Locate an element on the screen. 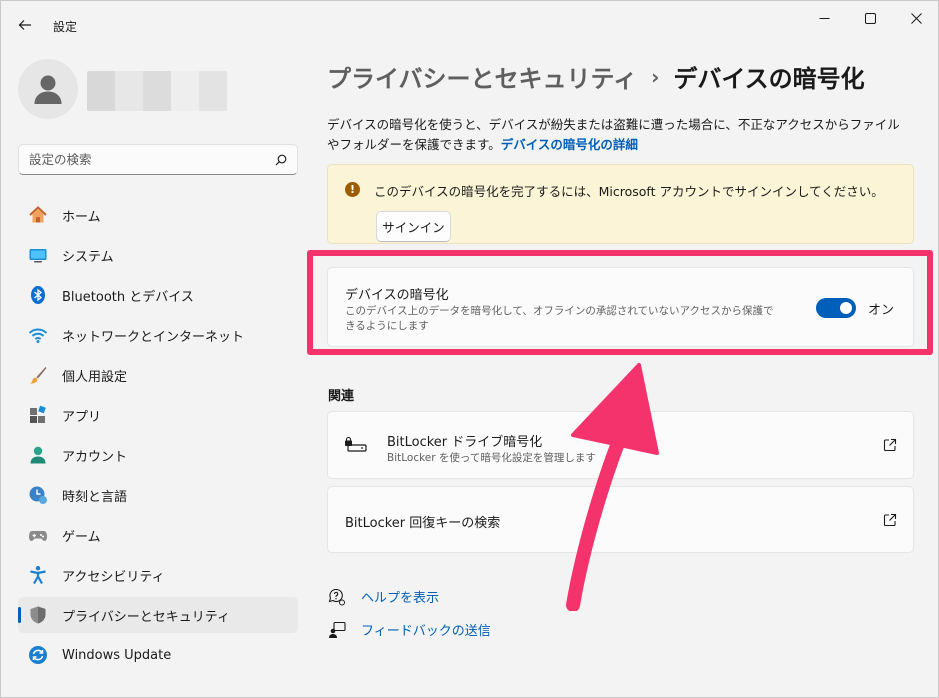 This screenshot has height=698, width=939. get-help-text: ヘルプを表示 is located at coordinates (400, 598).